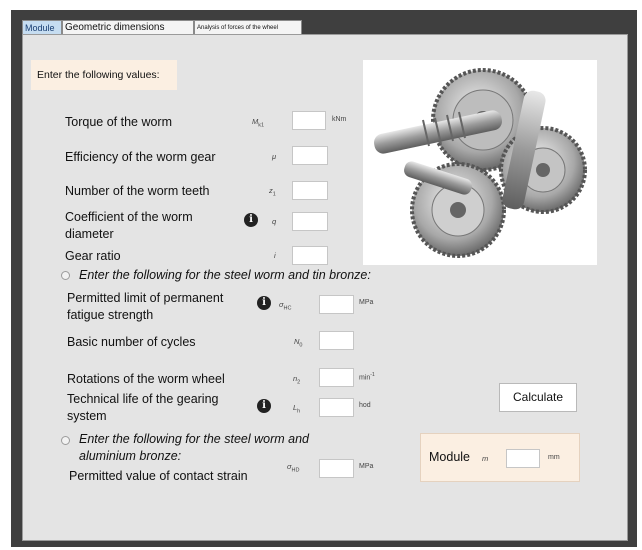  I want to click on life-info-icon: i, so click(264, 406).